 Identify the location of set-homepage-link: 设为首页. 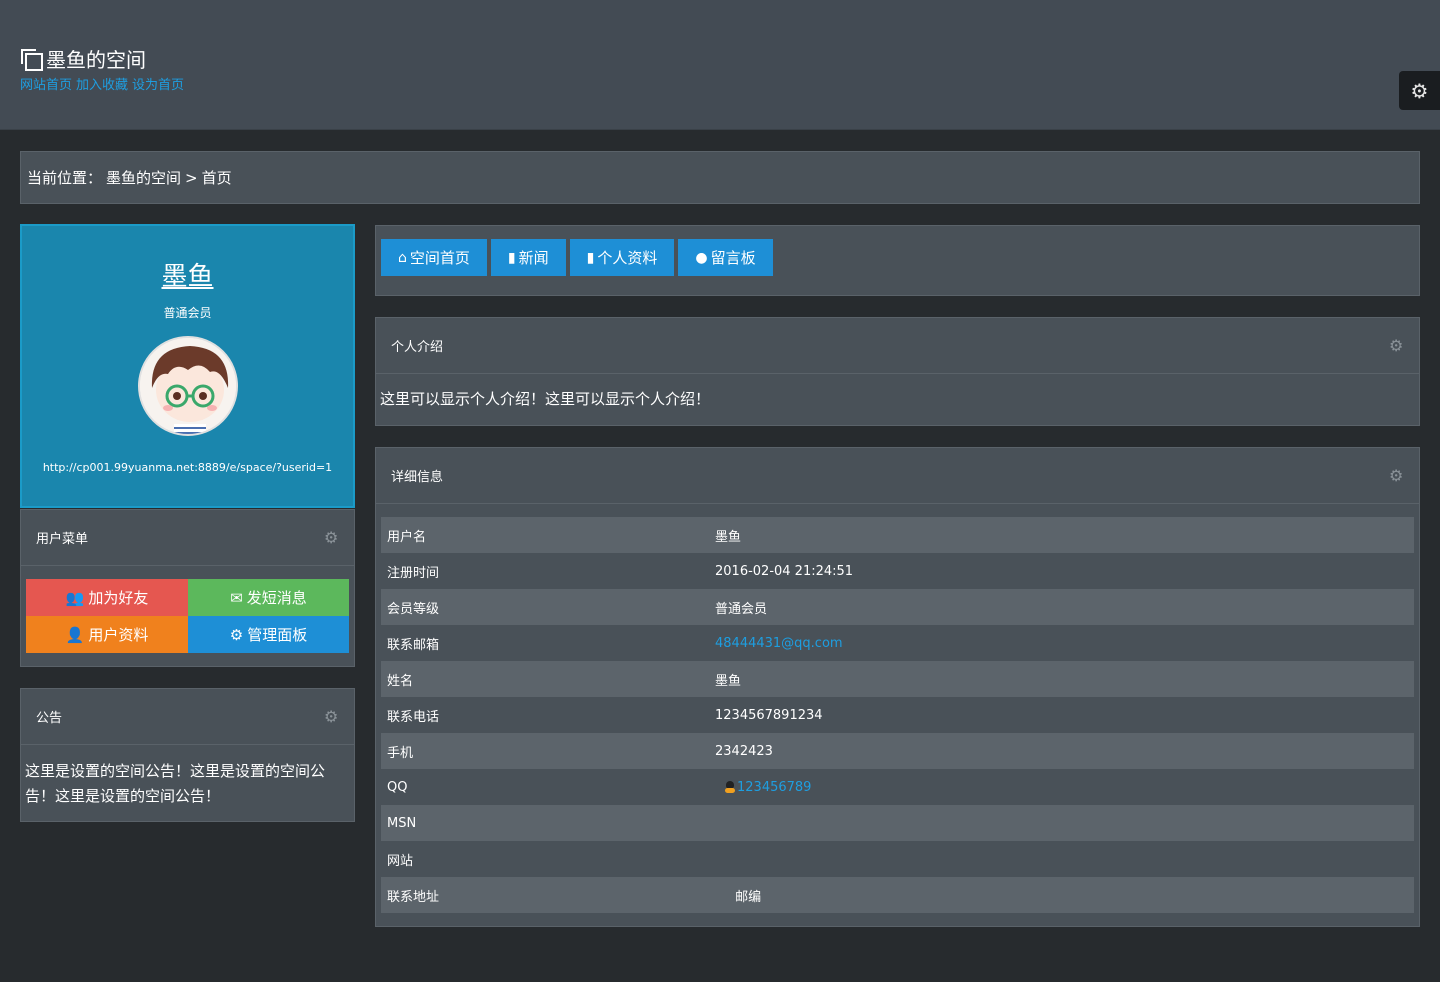
(158, 83).